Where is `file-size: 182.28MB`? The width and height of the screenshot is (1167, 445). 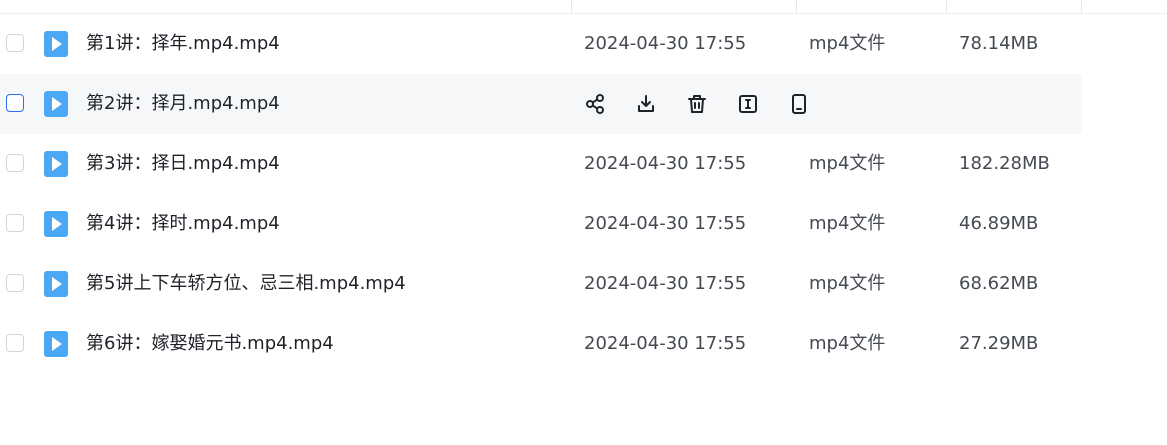 file-size: 182.28MB is located at coordinates (1004, 163).